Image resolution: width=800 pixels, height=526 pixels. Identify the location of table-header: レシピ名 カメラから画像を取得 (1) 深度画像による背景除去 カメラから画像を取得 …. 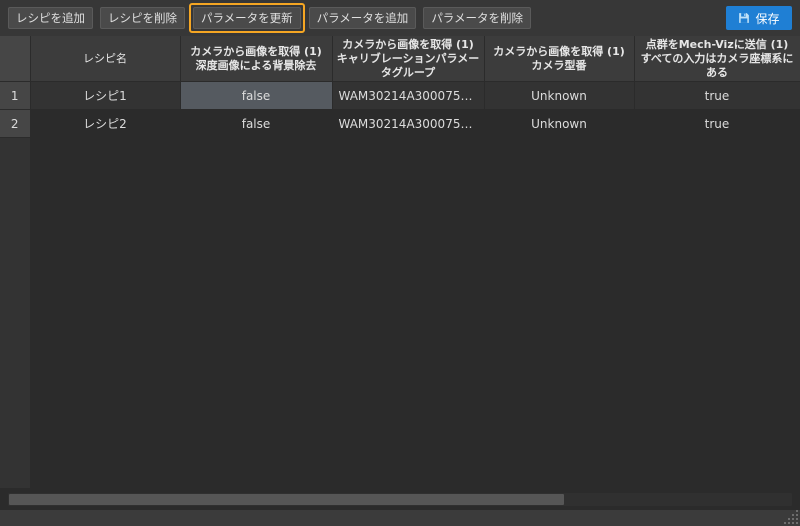
(400, 59).